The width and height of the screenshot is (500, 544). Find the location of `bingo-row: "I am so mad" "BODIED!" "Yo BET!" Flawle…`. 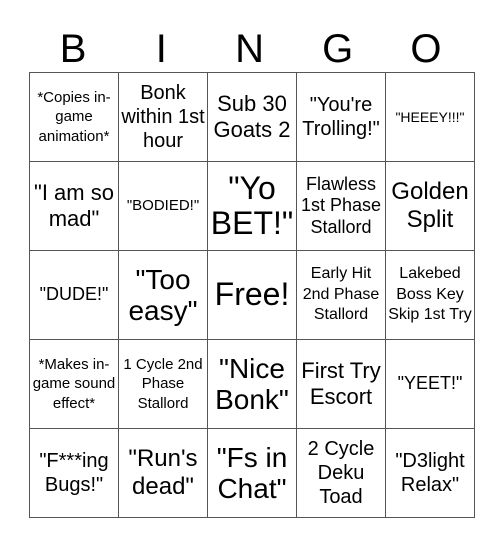

bingo-row: "I am so mad" "BODIED!" "Yo BET!" Flawle… is located at coordinates (252, 206).